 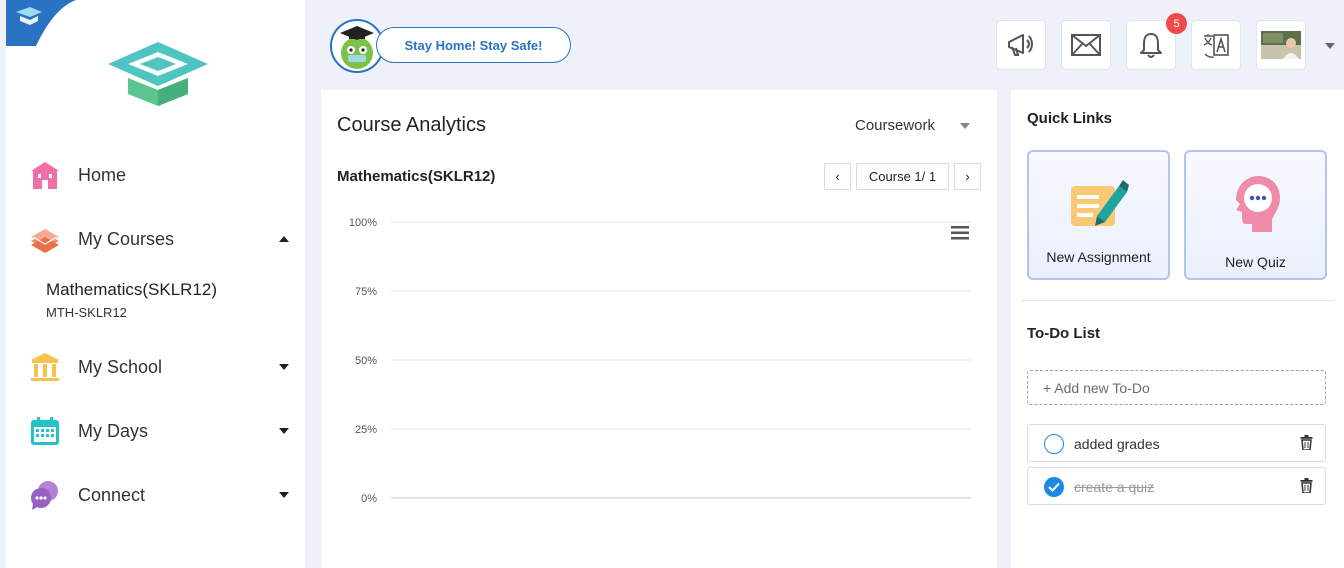 I want to click on nav-my-school: My School, so click(x=155, y=367).